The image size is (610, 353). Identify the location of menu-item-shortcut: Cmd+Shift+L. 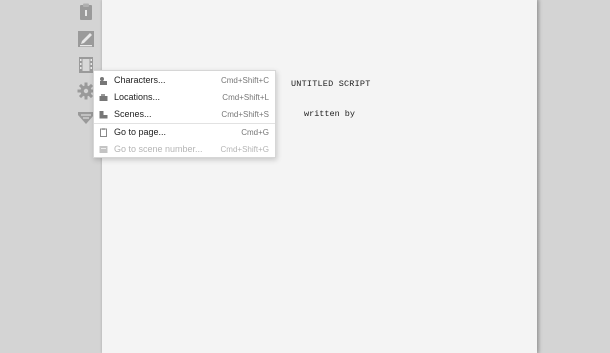
(245, 97).